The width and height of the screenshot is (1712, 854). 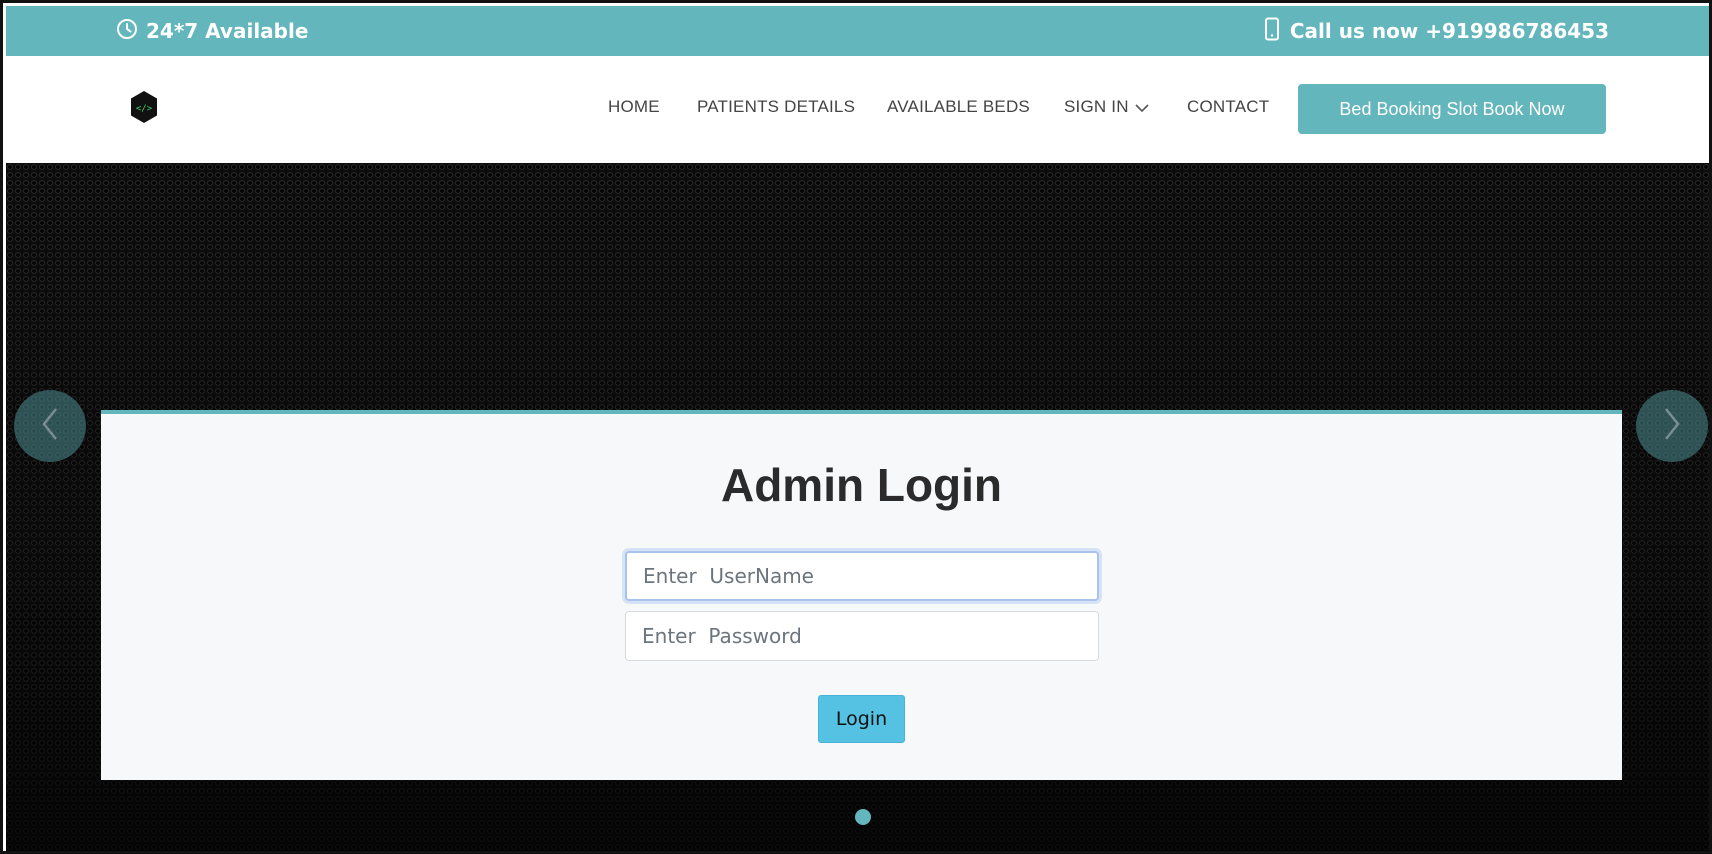 What do you see at coordinates (1096, 106) in the screenshot?
I see `nav-sign-in-label: SIGN IN` at bounding box center [1096, 106].